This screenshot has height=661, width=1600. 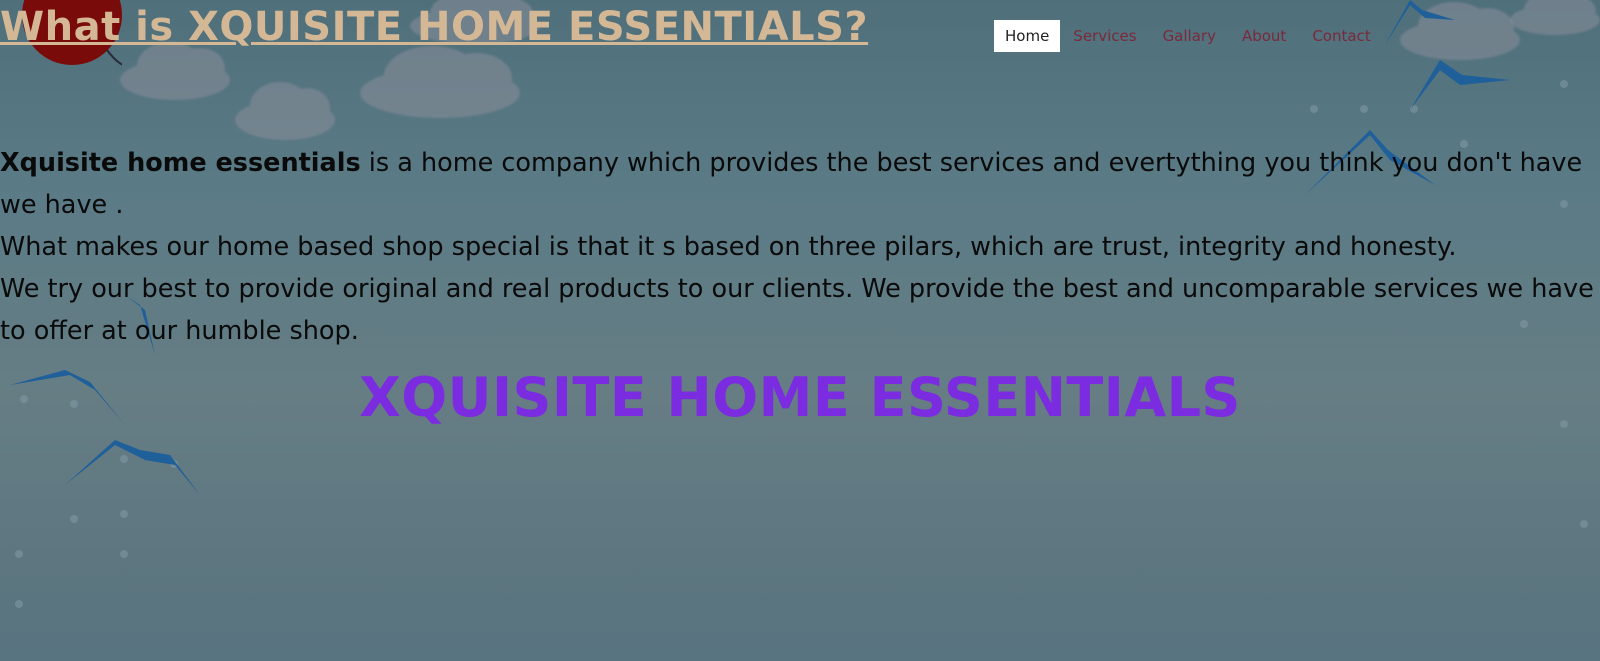 I want to click on nav-item-contact: Contact, so click(x=1341, y=36).